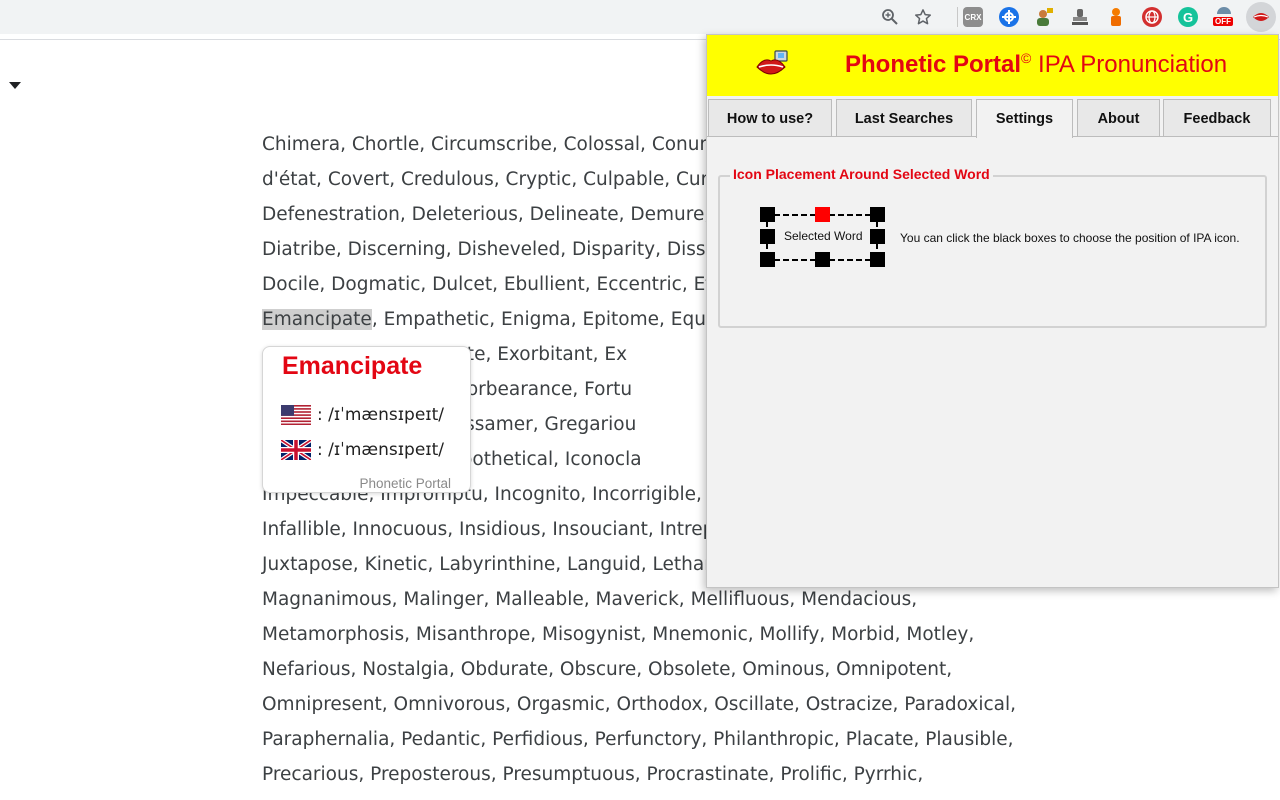 The width and height of the screenshot is (1280, 800). Describe the element at coordinates (1152, 17) in the screenshot. I see `red-globe-extension-icon` at that location.